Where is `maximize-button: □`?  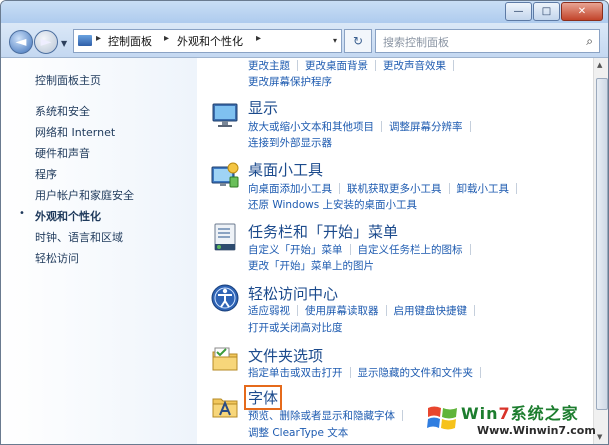 maximize-button: □ is located at coordinates (546, 11).